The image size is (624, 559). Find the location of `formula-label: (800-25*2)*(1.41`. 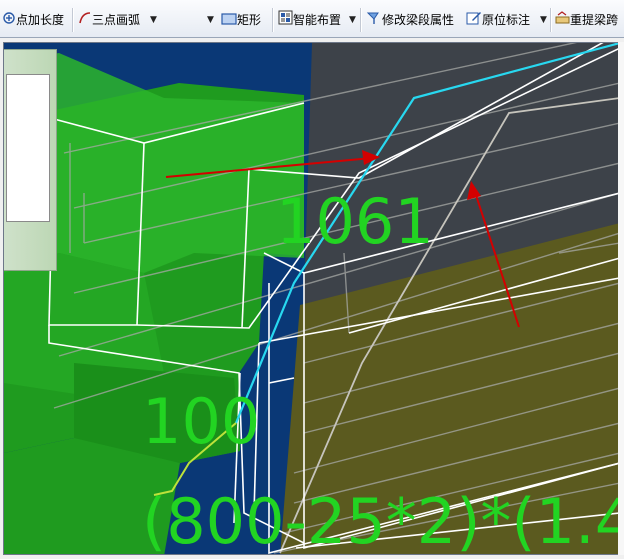

formula-label: (800-25*2)*(1.41 is located at coordinates (380, 520).